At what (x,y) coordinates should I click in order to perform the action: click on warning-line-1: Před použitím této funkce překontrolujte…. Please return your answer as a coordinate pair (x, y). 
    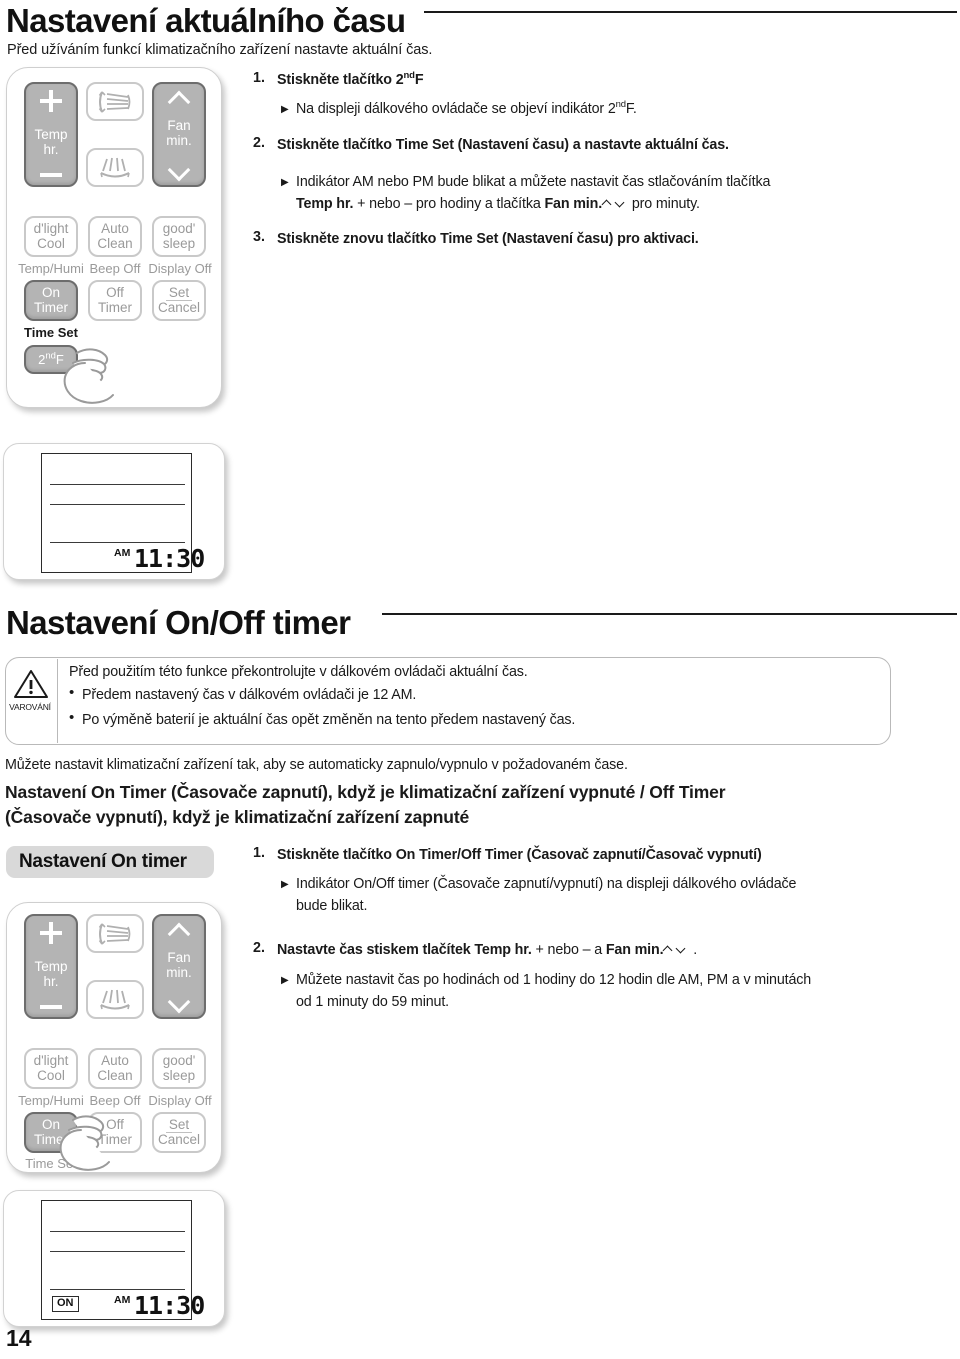
    Looking at the image, I should click on (298, 672).